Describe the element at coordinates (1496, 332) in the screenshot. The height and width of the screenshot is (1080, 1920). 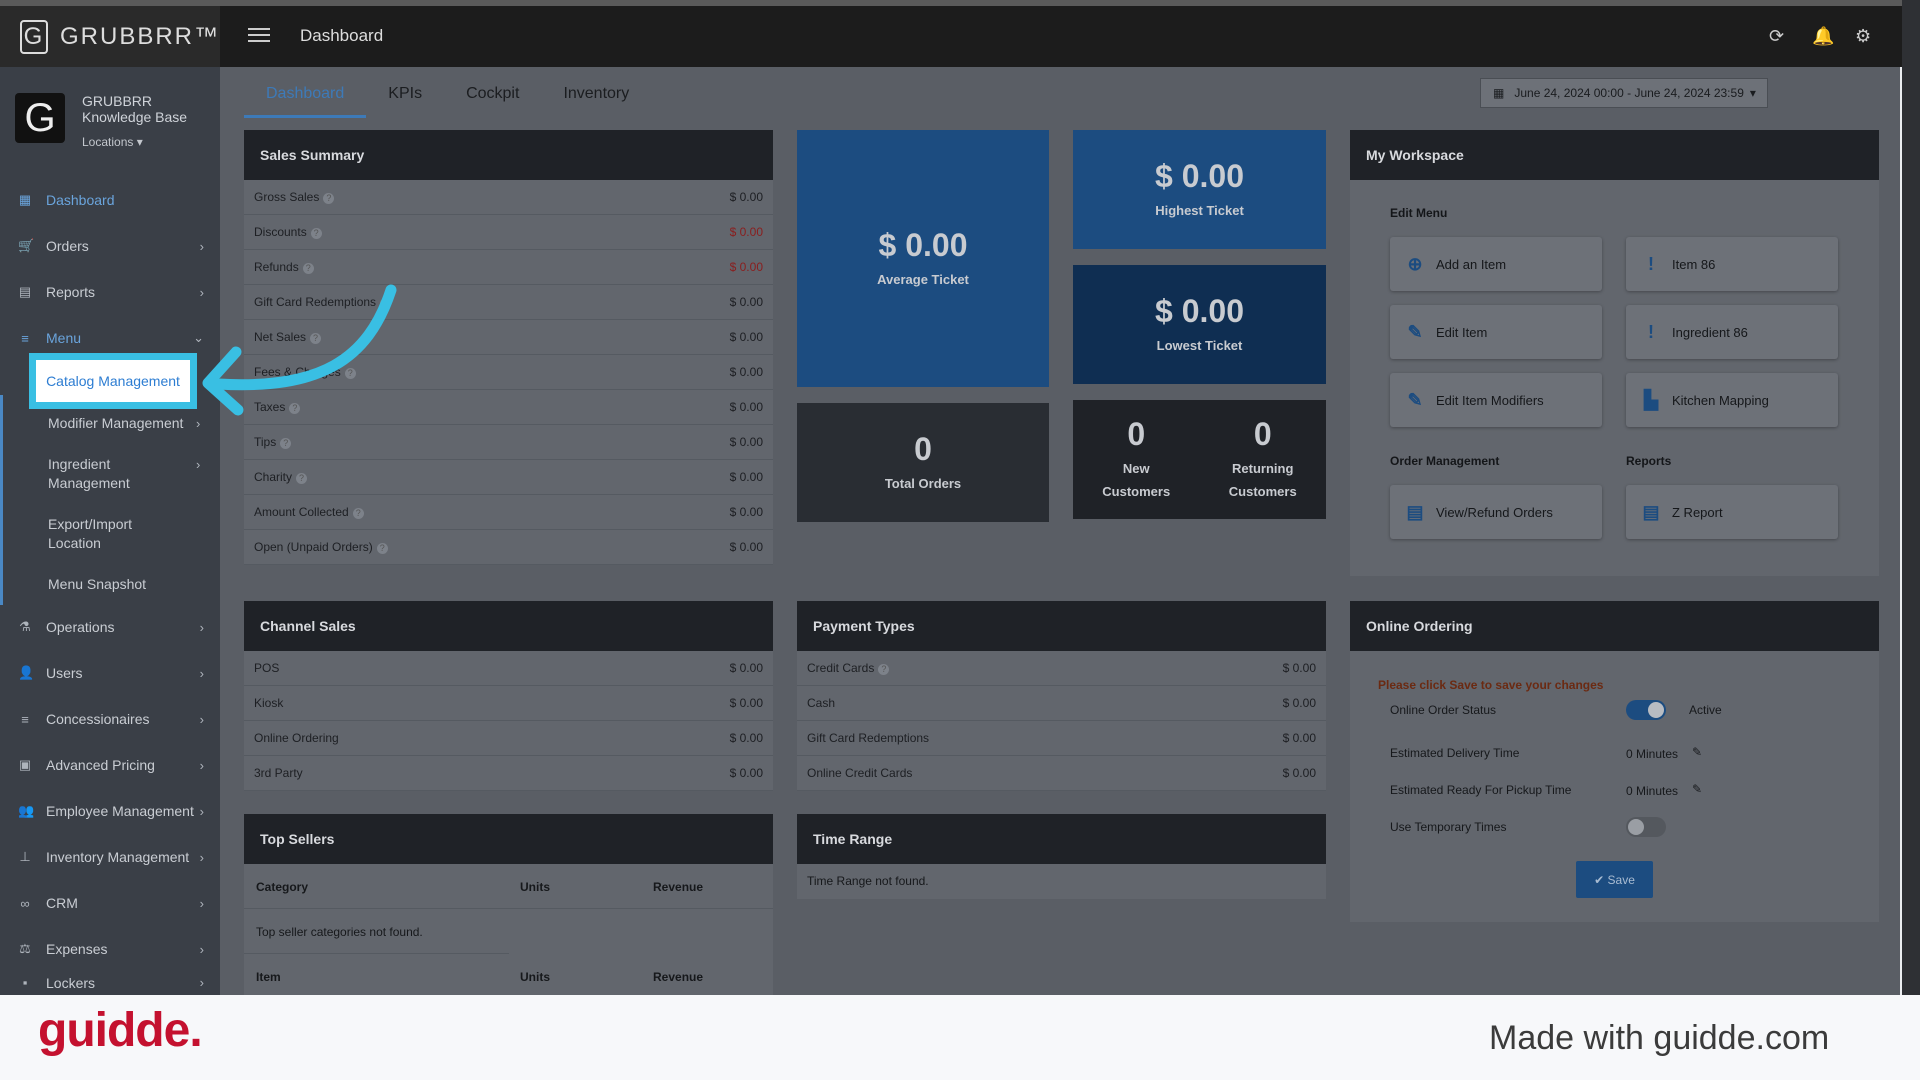
I see `edit-item-button: ✎ Edit Item` at that location.